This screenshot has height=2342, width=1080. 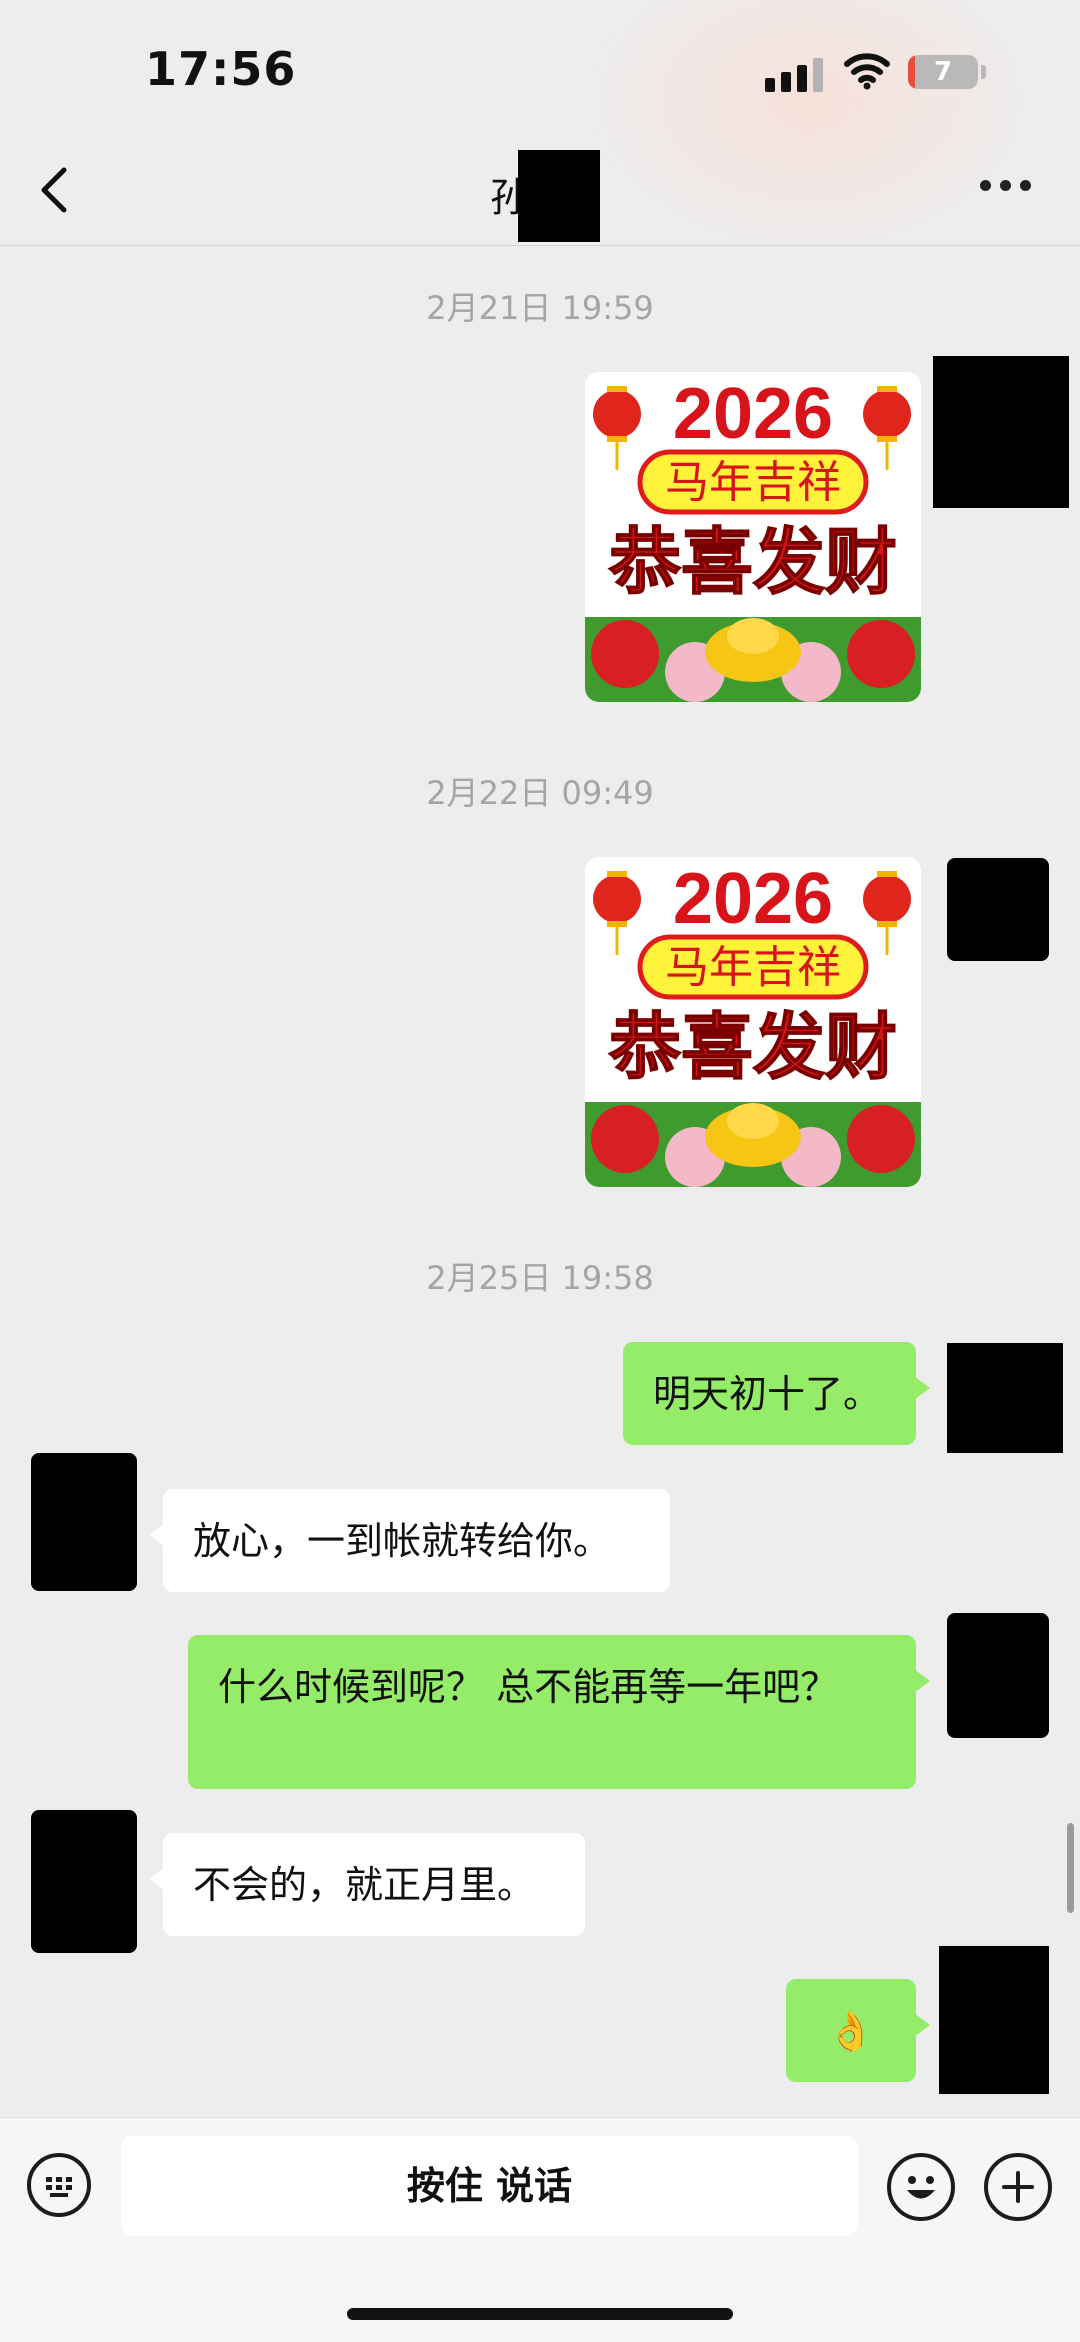 What do you see at coordinates (1018, 2187) in the screenshot?
I see `plus-icon` at bounding box center [1018, 2187].